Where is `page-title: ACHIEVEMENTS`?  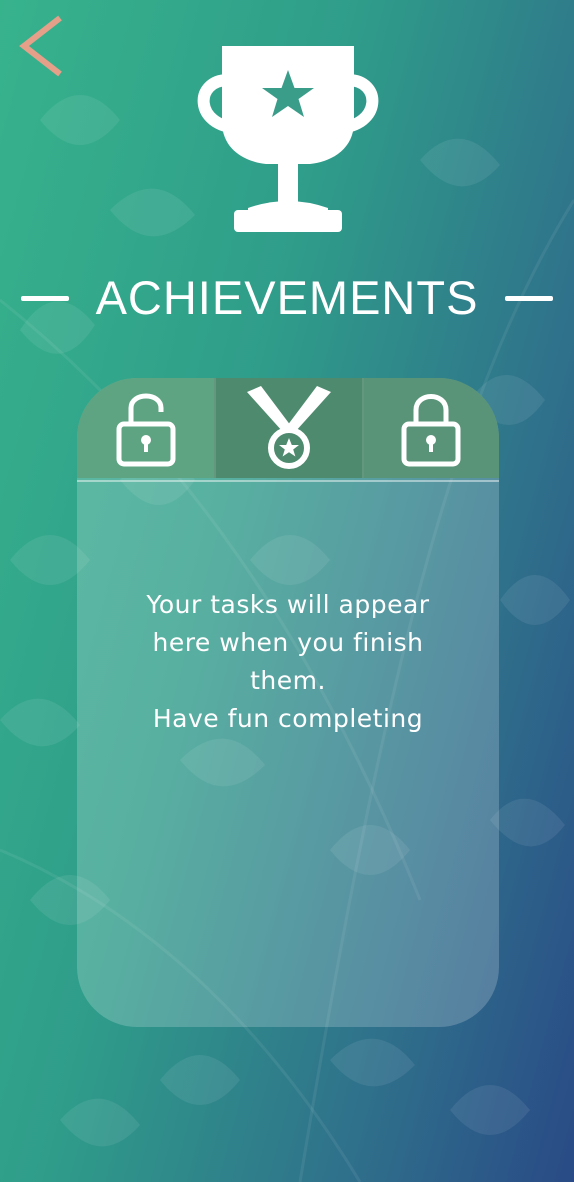
page-title: ACHIEVEMENTS is located at coordinates (287, 297).